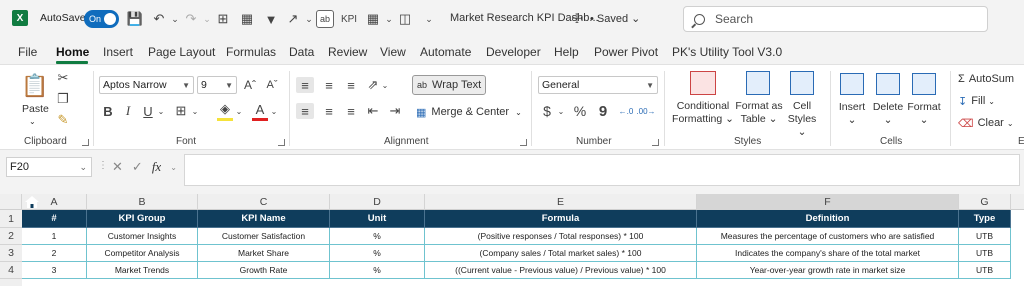 The image size is (1024, 286). Describe the element at coordinates (274, 111) in the screenshot. I see `font-color-dropdown-icon: ⌄` at that location.